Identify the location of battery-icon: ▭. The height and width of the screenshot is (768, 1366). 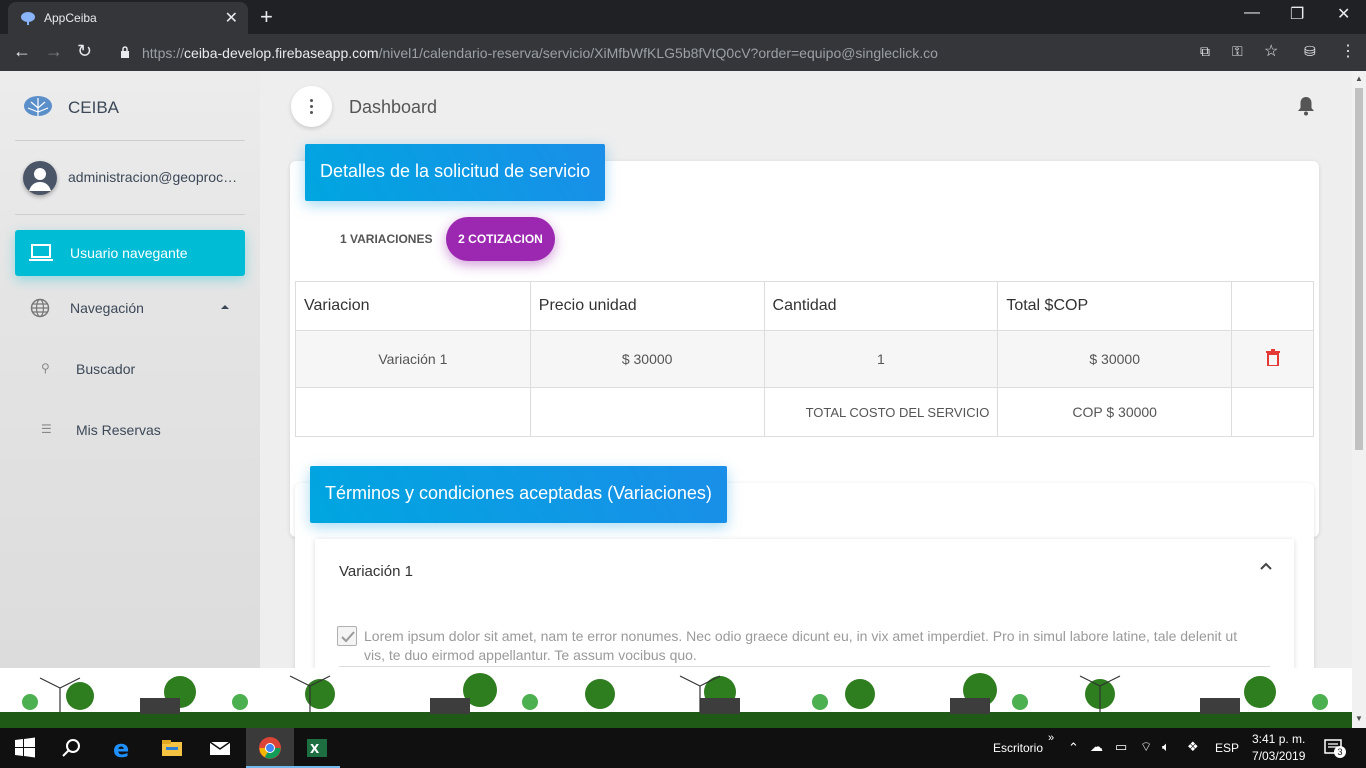
(1121, 747).